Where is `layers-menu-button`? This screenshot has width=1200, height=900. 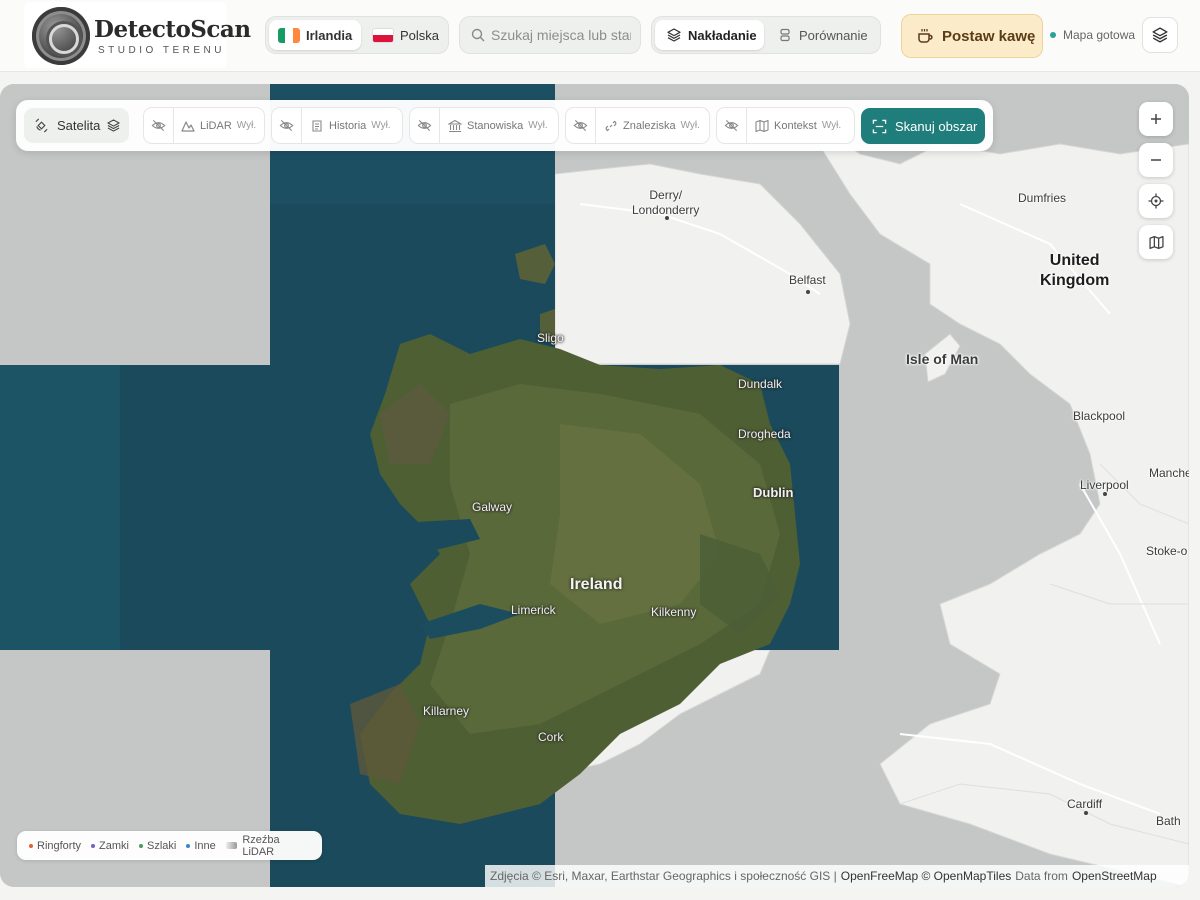 layers-menu-button is located at coordinates (1160, 35).